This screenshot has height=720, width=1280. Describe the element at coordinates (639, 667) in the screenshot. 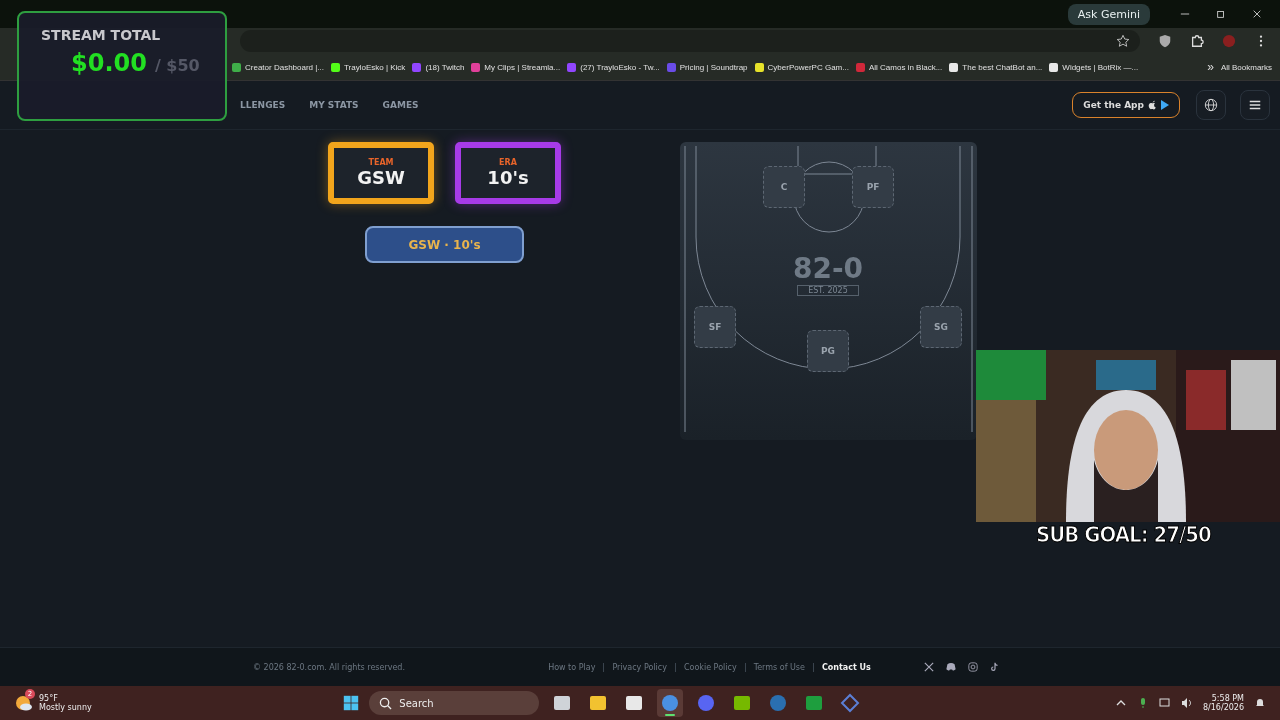

I see `footer-link: Privacy Policy` at that location.